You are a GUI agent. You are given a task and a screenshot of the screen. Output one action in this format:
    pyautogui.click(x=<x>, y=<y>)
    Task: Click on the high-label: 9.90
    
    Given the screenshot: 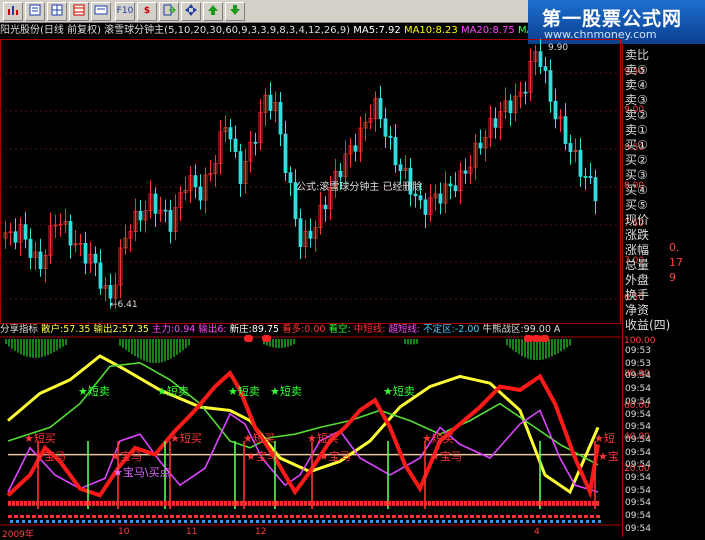 What is the action you would take?
    pyautogui.click(x=558, y=48)
    